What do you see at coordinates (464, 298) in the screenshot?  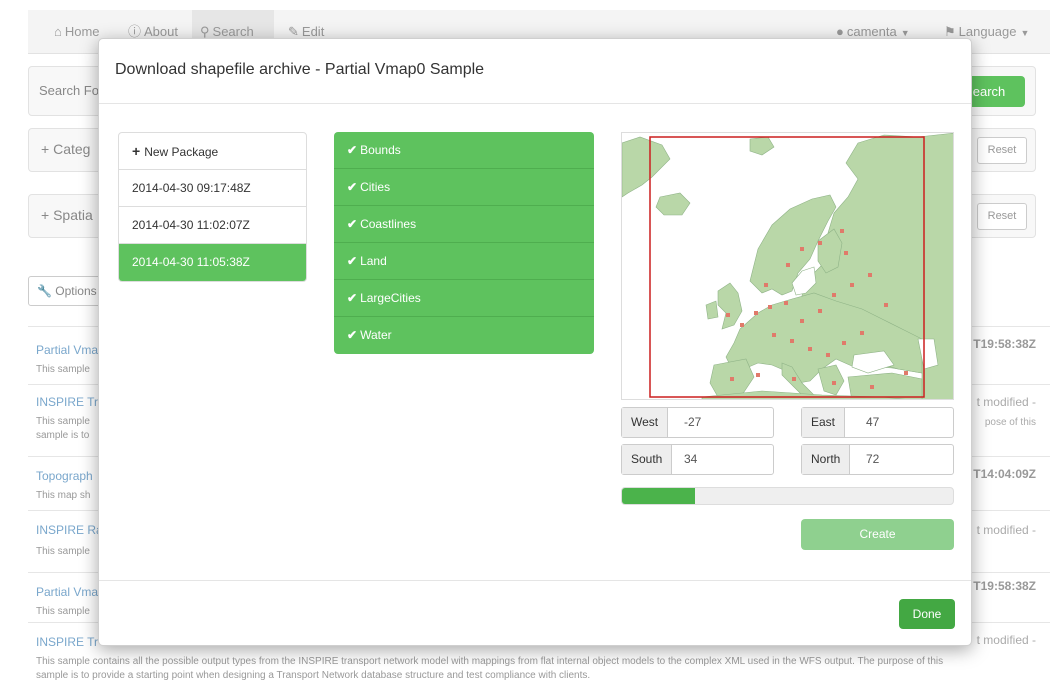 I see `layer-item-largecities: ✔ LargeCities` at bounding box center [464, 298].